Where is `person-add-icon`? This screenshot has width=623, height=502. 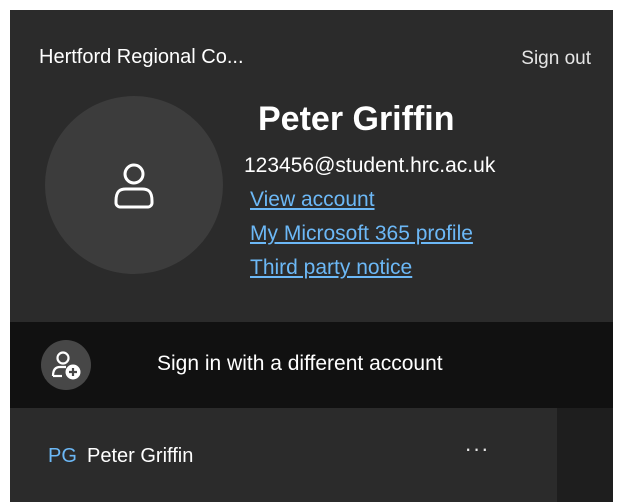
person-add-icon is located at coordinates (66, 365).